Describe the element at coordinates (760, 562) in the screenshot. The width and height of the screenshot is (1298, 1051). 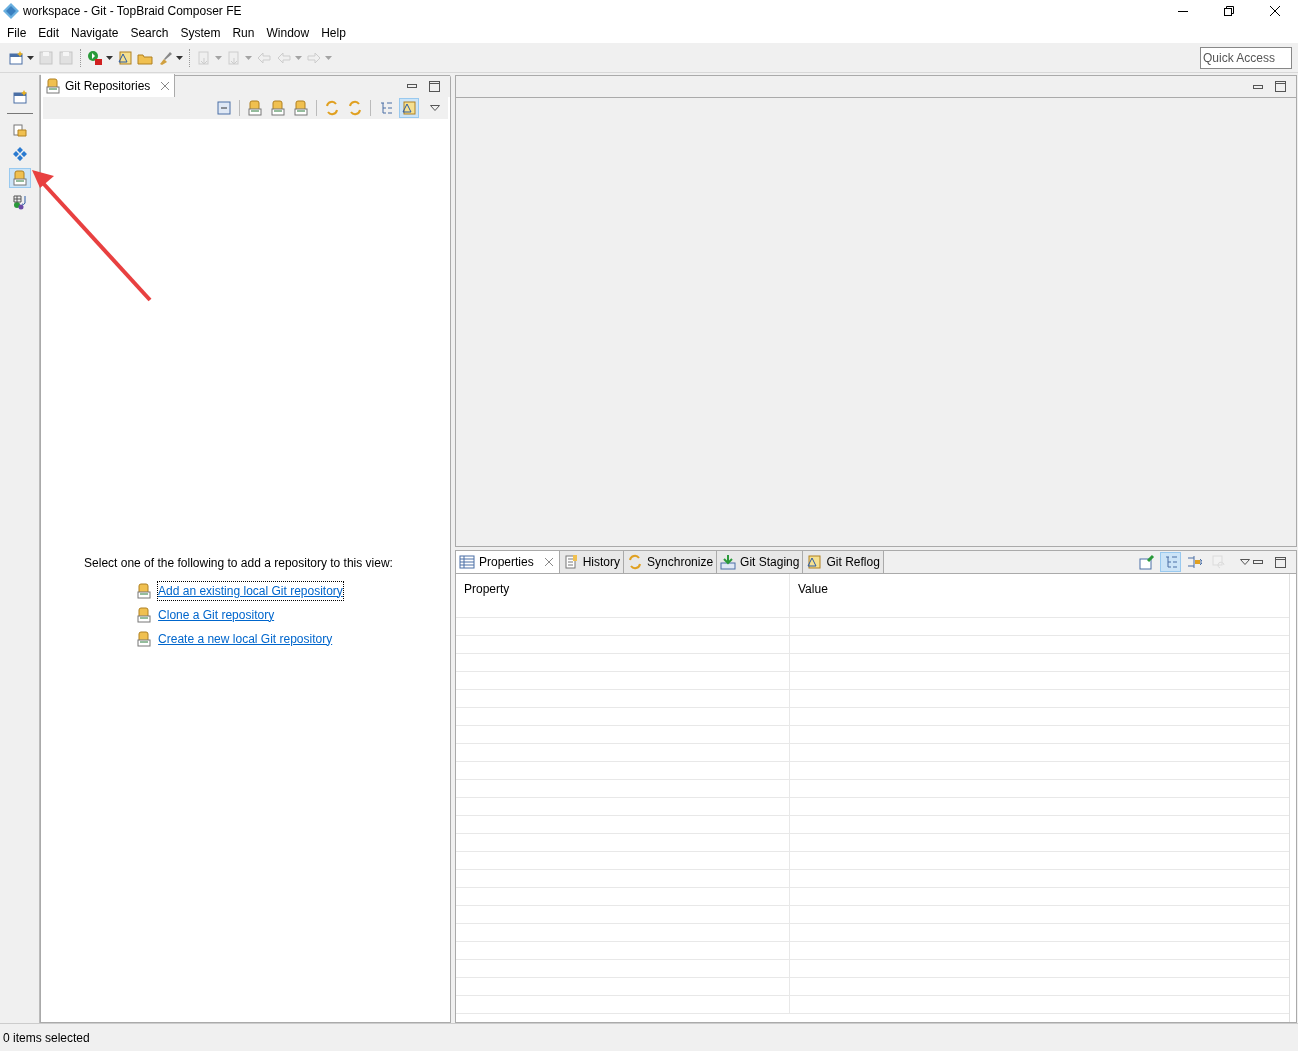
I see `view-tab: Git Staging` at that location.